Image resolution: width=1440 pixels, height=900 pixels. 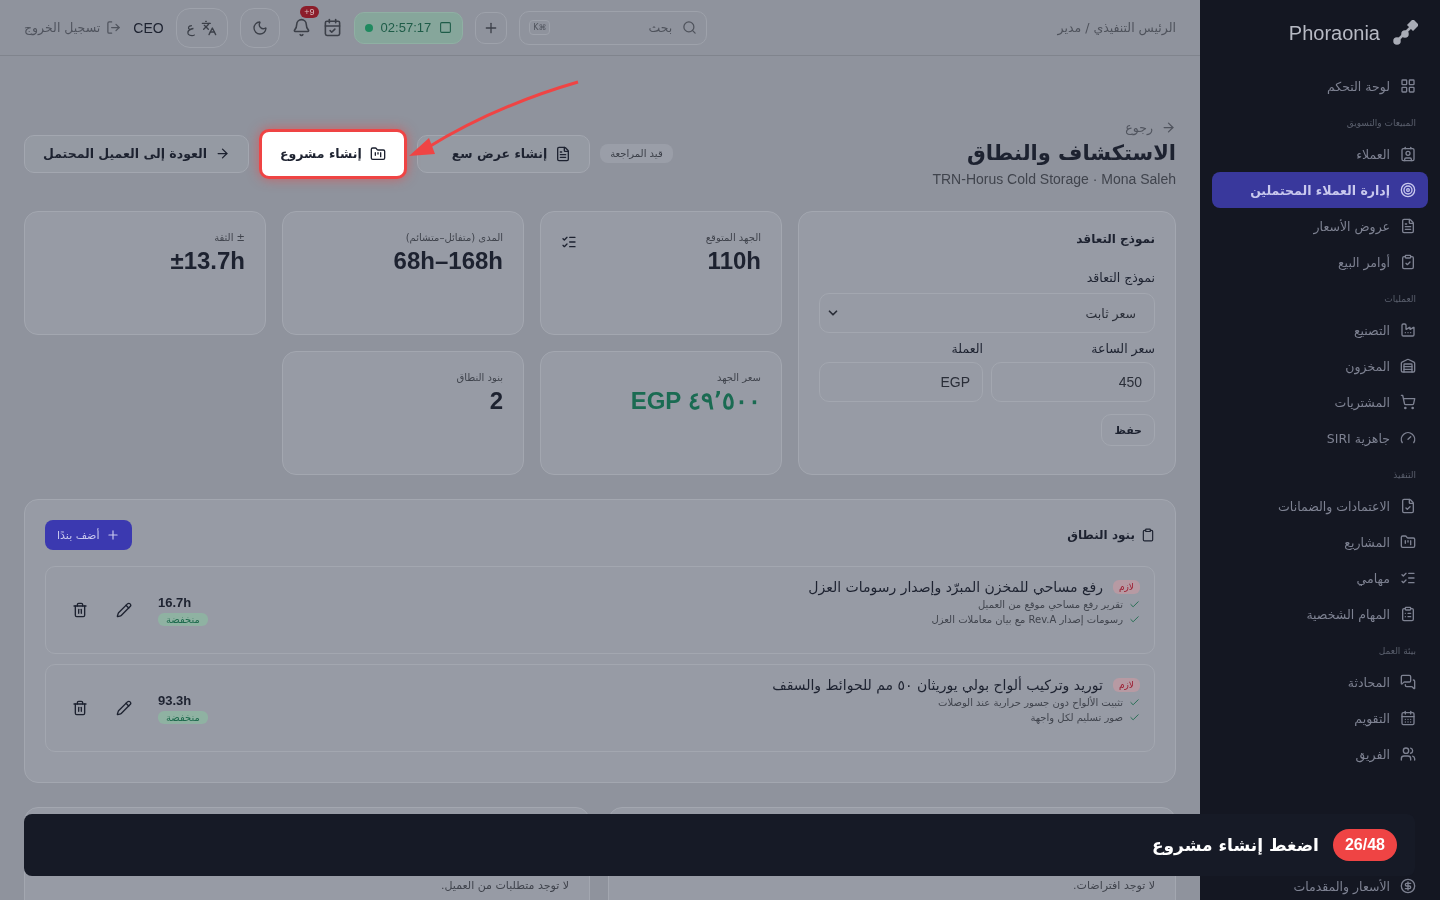 I want to click on stat-label: الجهد المتوقع, so click(x=733, y=237).